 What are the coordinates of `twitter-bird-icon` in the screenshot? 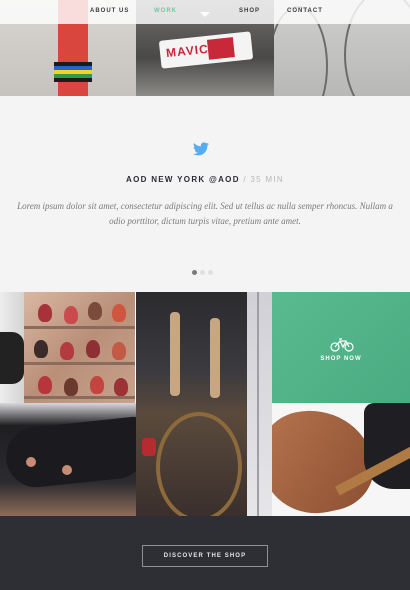 It's located at (201, 149).